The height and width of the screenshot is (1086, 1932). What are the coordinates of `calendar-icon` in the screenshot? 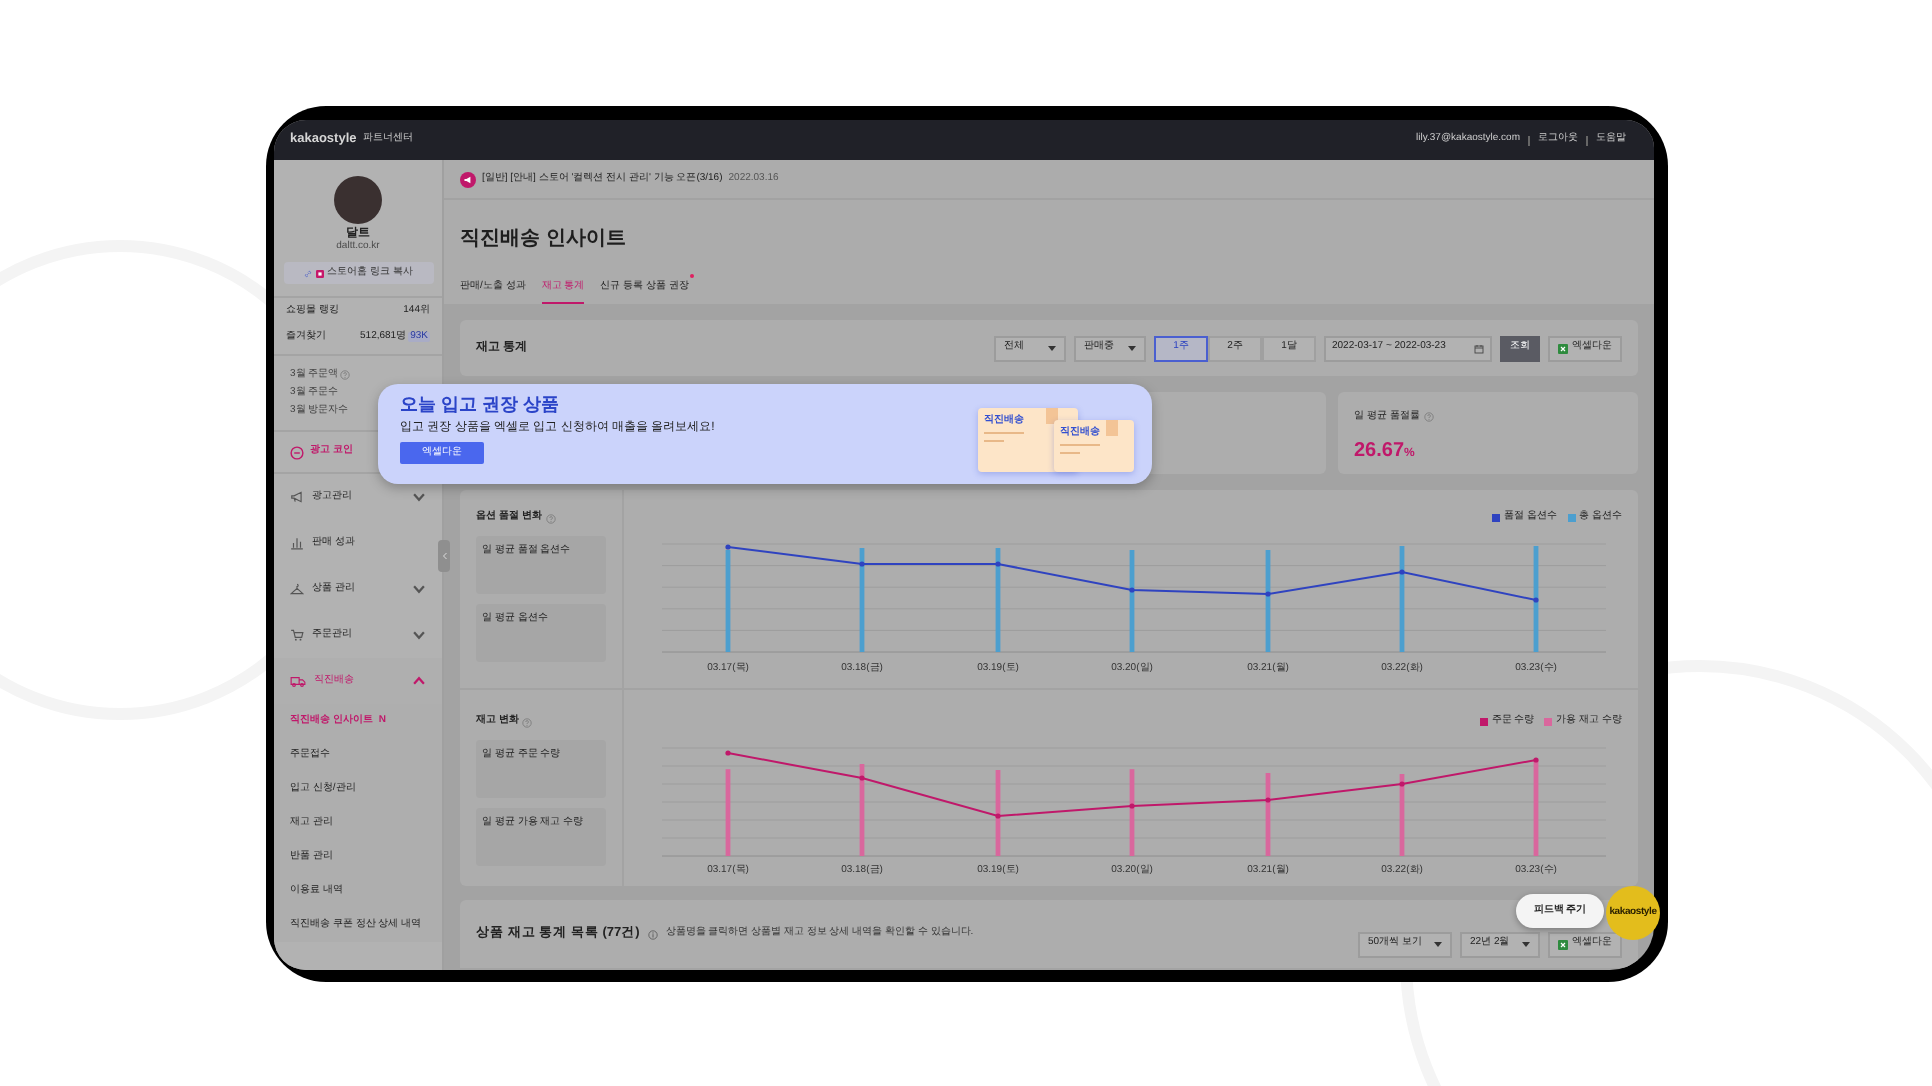 It's located at (1479, 348).